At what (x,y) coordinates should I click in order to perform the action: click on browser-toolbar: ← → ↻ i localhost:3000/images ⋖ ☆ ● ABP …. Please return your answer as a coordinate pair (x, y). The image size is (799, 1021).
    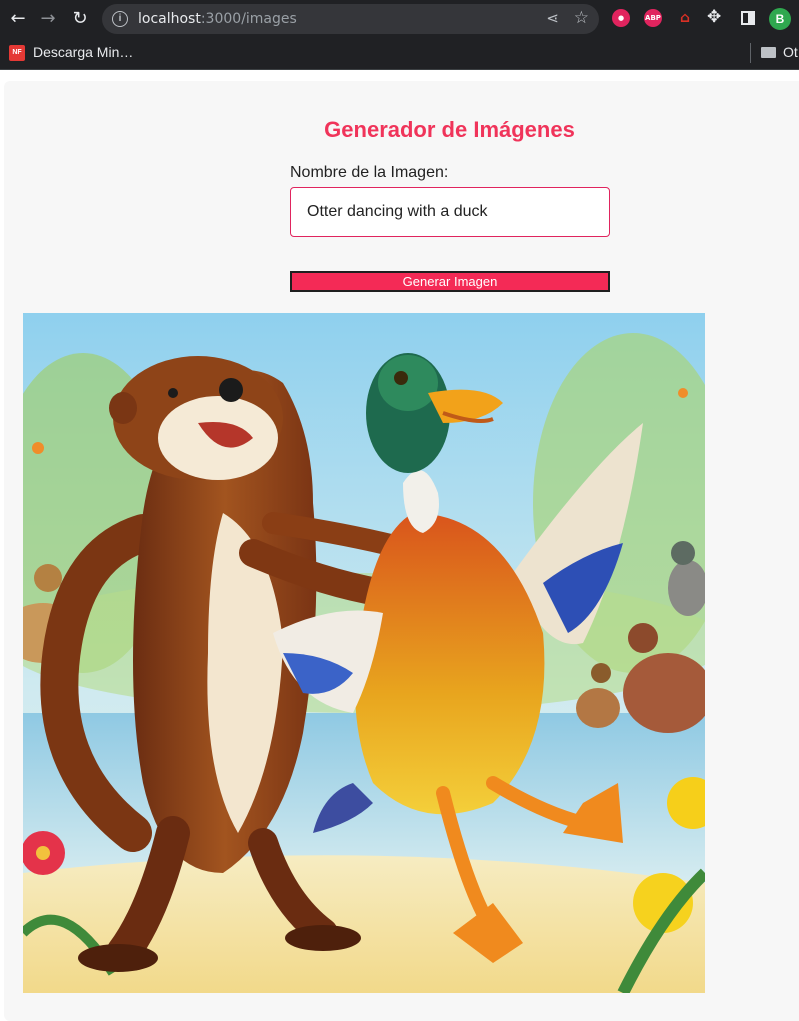
    Looking at the image, I should click on (399, 19).